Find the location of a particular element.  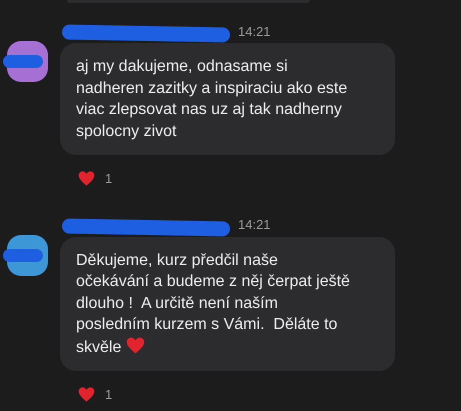

message-text: aj my dakujeme, odnasame si nadheren zazitky a inspiraciu ako este viac zlepsovat nas uz aj tak nadherny spolocny zivot is located at coordinates (212, 99).